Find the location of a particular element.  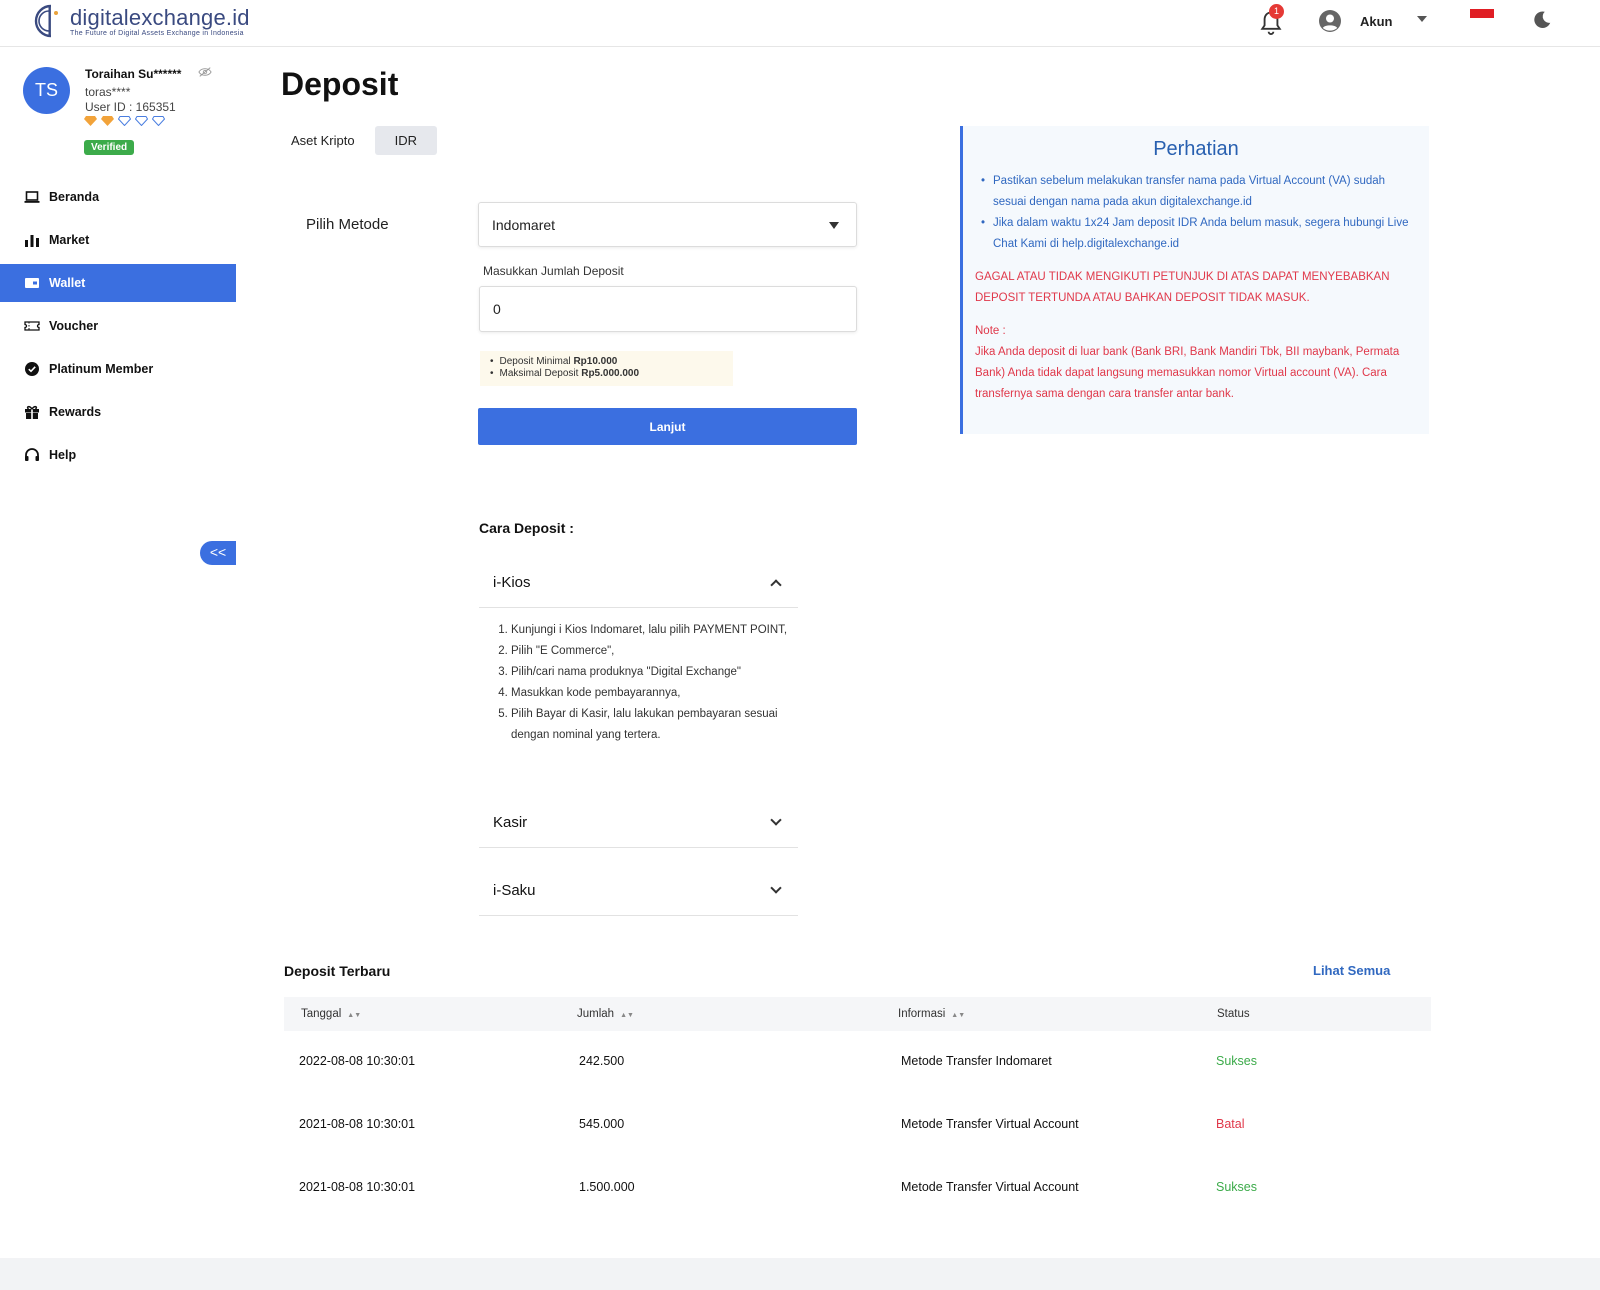

max-deposit: Maksimal Deposit Rp5.000.000 is located at coordinates (606, 374).